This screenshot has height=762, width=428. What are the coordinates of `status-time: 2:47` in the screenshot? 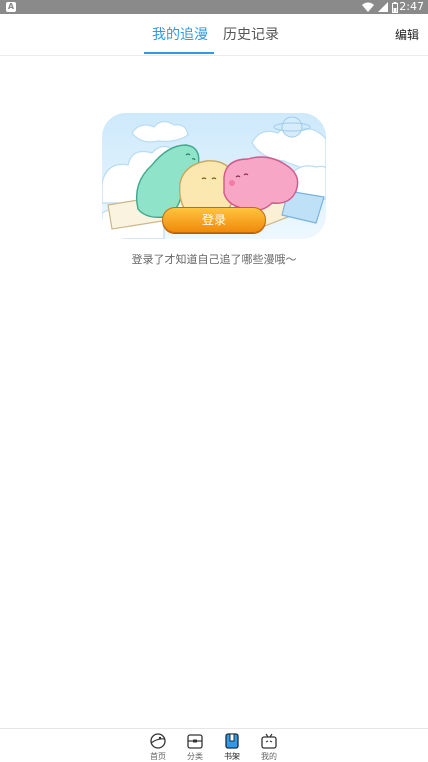 It's located at (411, 6).